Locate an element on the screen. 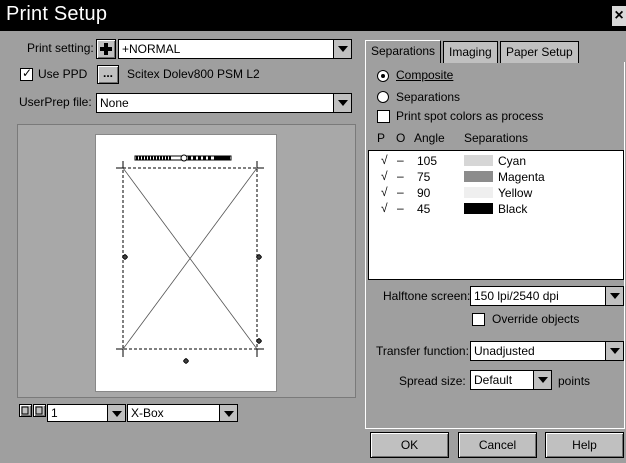 Image resolution: width=626 pixels, height=463 pixels. page-prev-icon is located at coordinates (25, 410).